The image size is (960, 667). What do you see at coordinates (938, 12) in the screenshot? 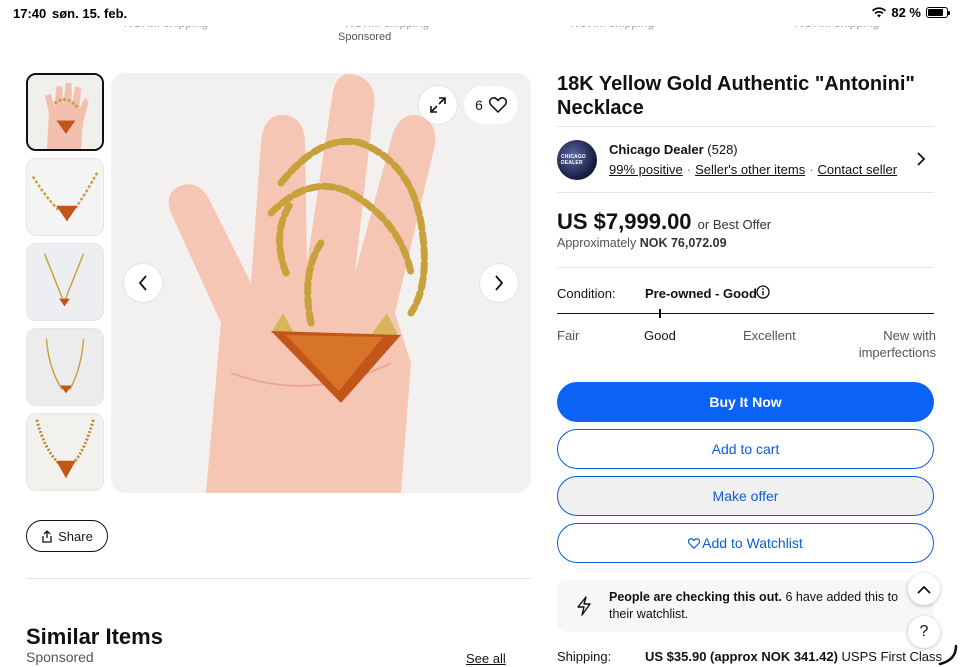
I see `battery-icon` at bounding box center [938, 12].